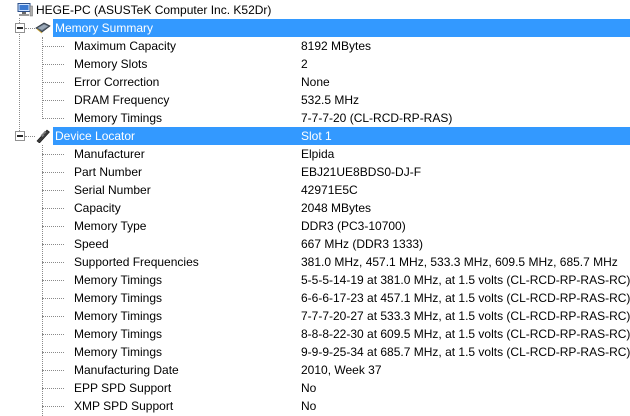 Image resolution: width=630 pixels, height=416 pixels. I want to click on memory-stick-icon, so click(43, 136).